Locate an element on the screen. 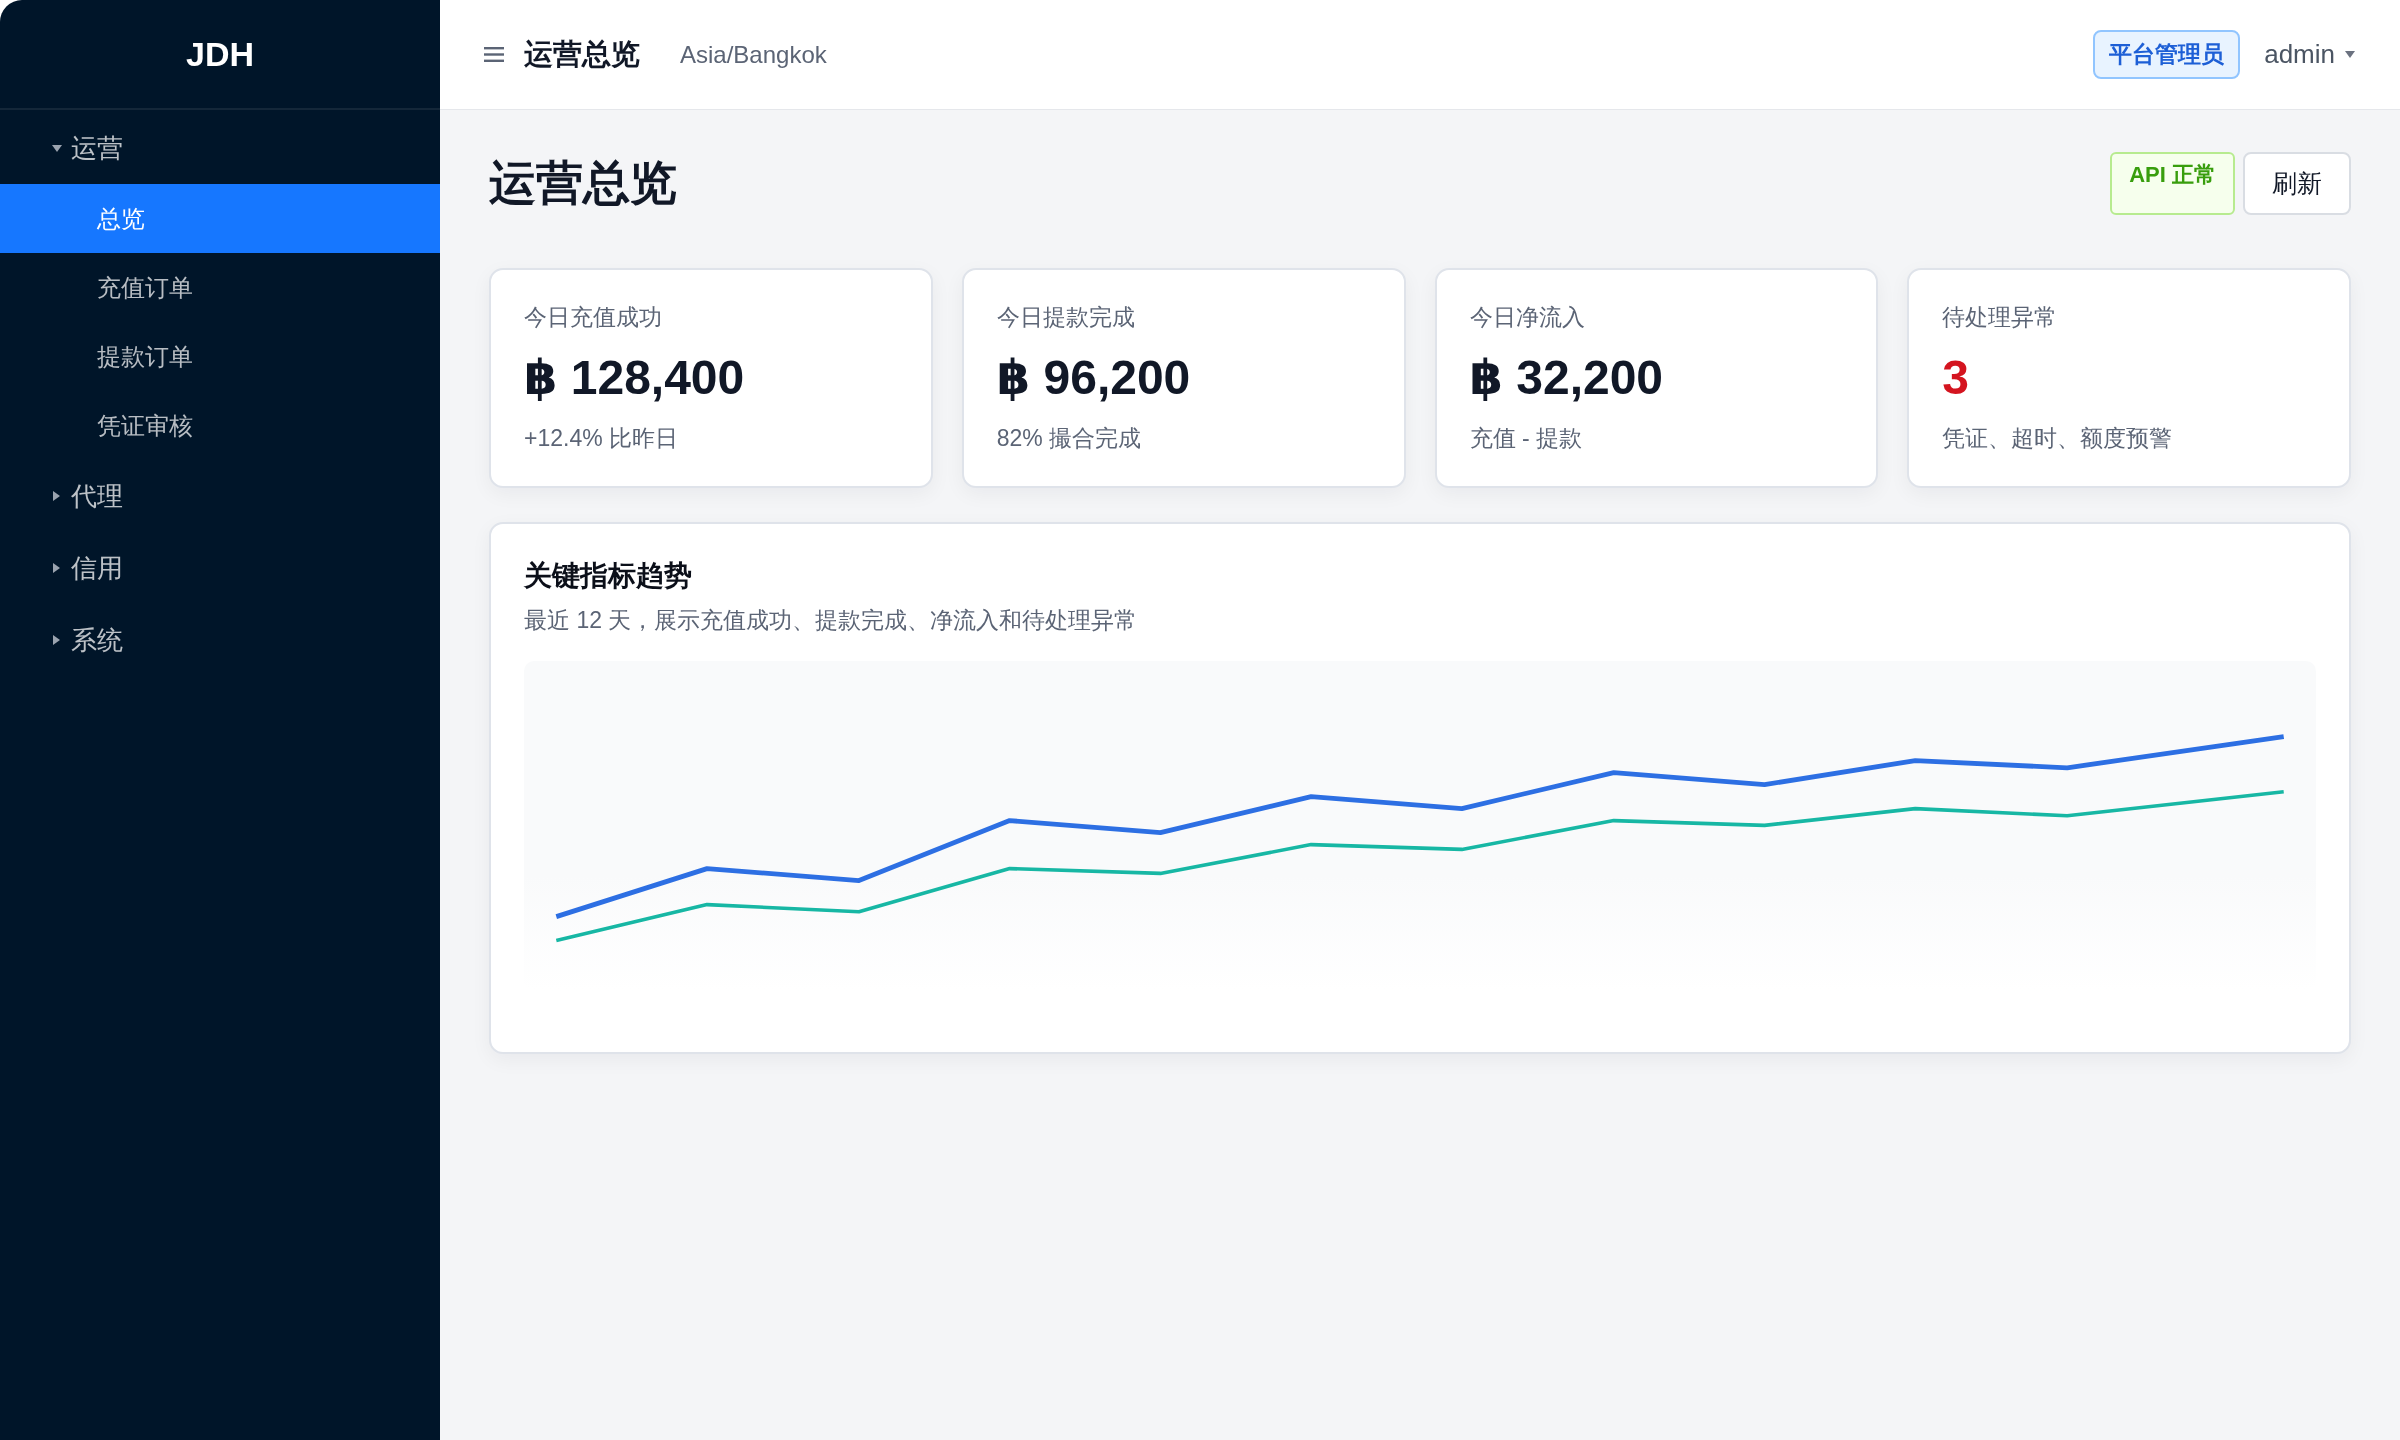 This screenshot has width=2400, height=1440. user-menu: admin is located at coordinates (2309, 54).